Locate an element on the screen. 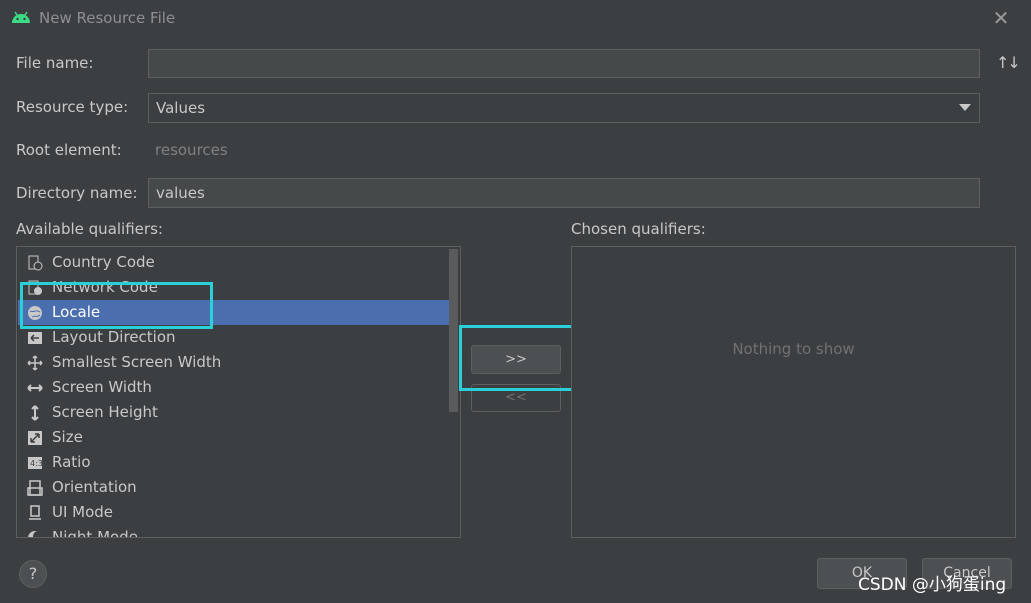 This screenshot has width=1031, height=603. qualifier-item-ui-mode: UI Mode is located at coordinates (234, 512).